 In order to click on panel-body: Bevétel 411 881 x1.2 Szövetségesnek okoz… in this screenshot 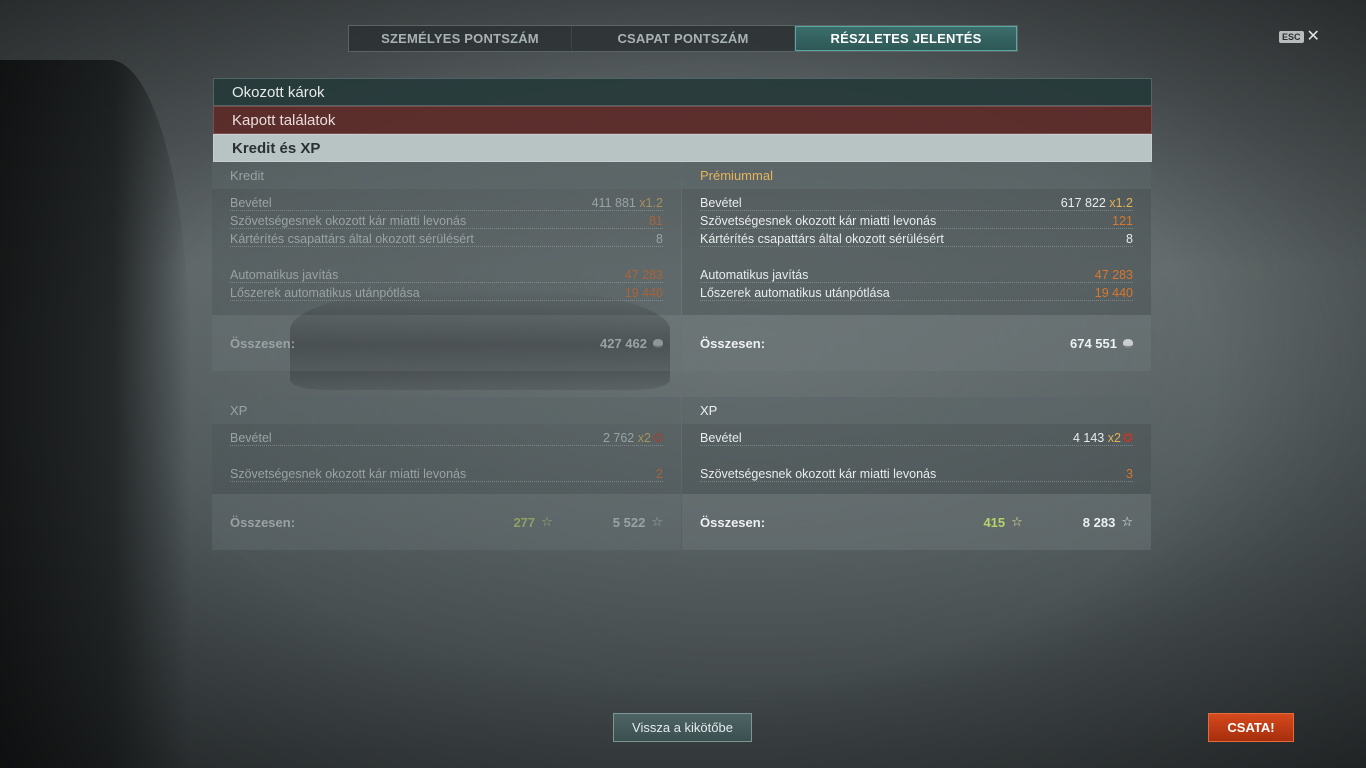, I will do `click(446, 252)`.